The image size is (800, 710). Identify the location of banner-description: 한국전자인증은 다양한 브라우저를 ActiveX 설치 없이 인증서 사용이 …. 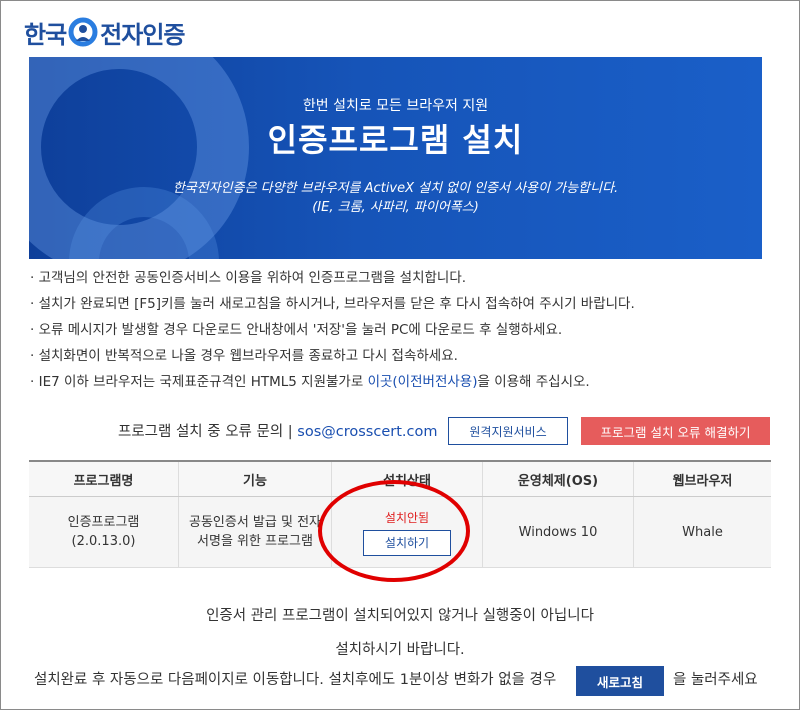
(395, 188).